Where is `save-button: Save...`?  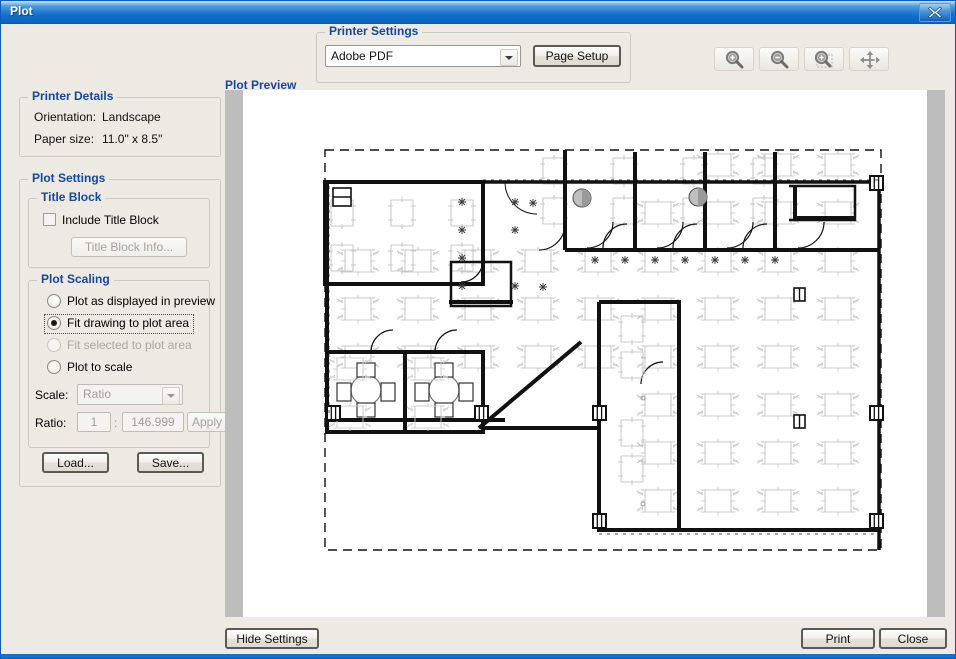 save-button: Save... is located at coordinates (170, 462).